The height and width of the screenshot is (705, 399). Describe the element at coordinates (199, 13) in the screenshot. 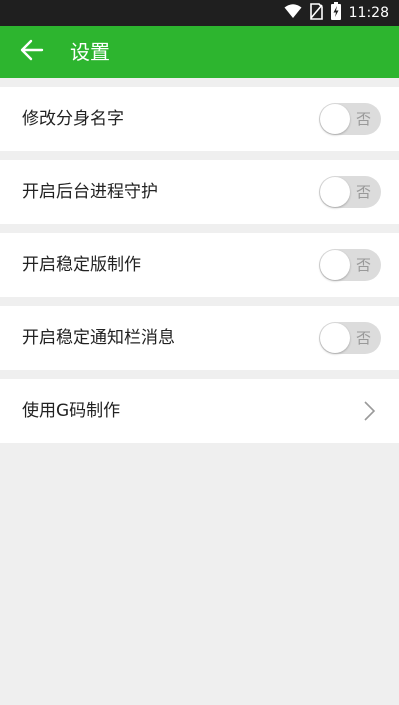

I see `status-bar: 11:28` at that location.